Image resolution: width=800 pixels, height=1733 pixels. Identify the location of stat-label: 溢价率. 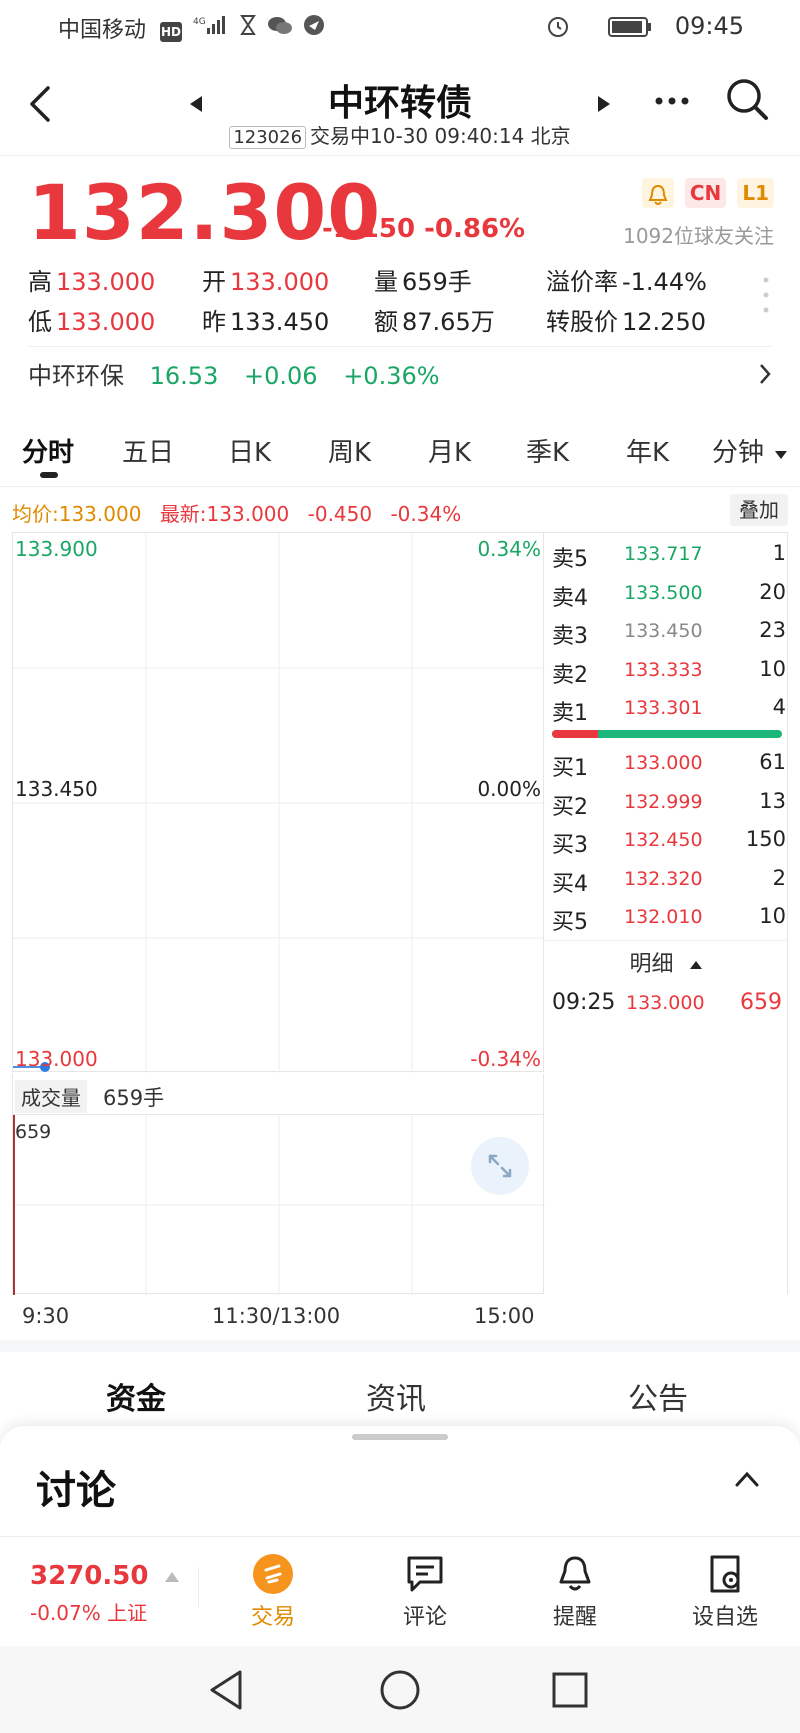
(582, 282).